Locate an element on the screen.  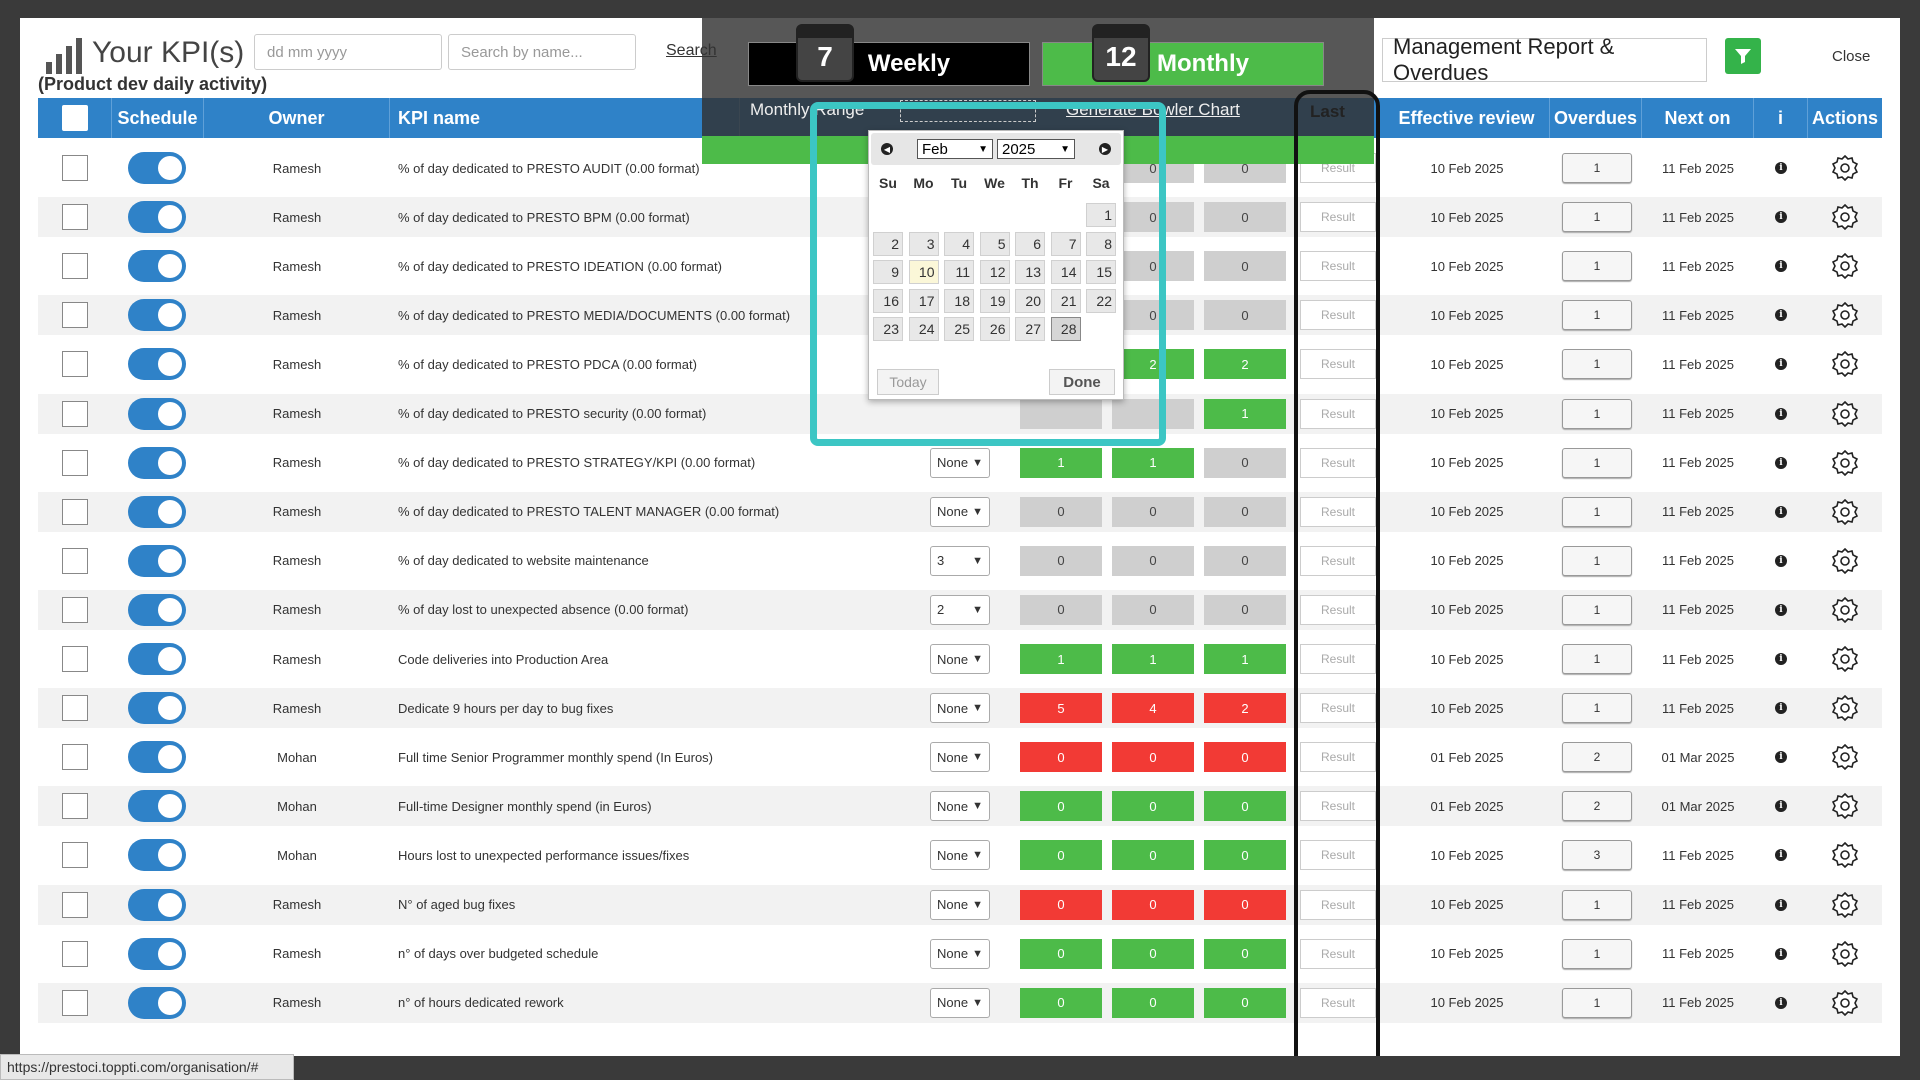
monthly-range-input is located at coordinates (968, 111).